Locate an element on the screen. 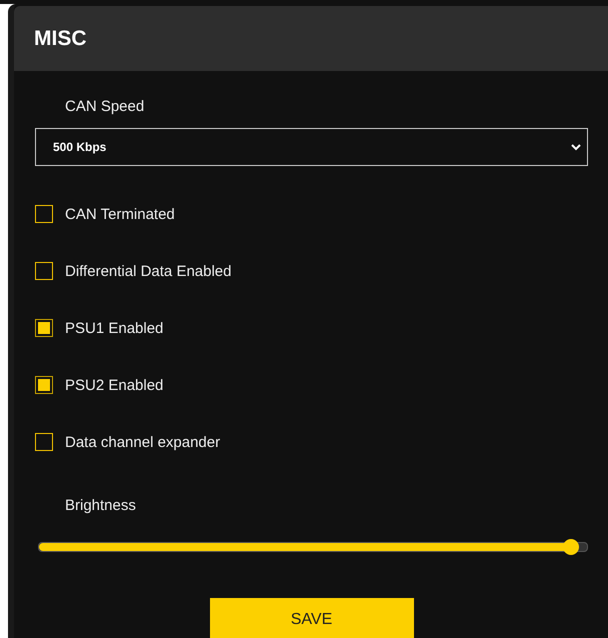 This screenshot has width=608, height=638. panel-title: MISC is located at coordinates (60, 38).